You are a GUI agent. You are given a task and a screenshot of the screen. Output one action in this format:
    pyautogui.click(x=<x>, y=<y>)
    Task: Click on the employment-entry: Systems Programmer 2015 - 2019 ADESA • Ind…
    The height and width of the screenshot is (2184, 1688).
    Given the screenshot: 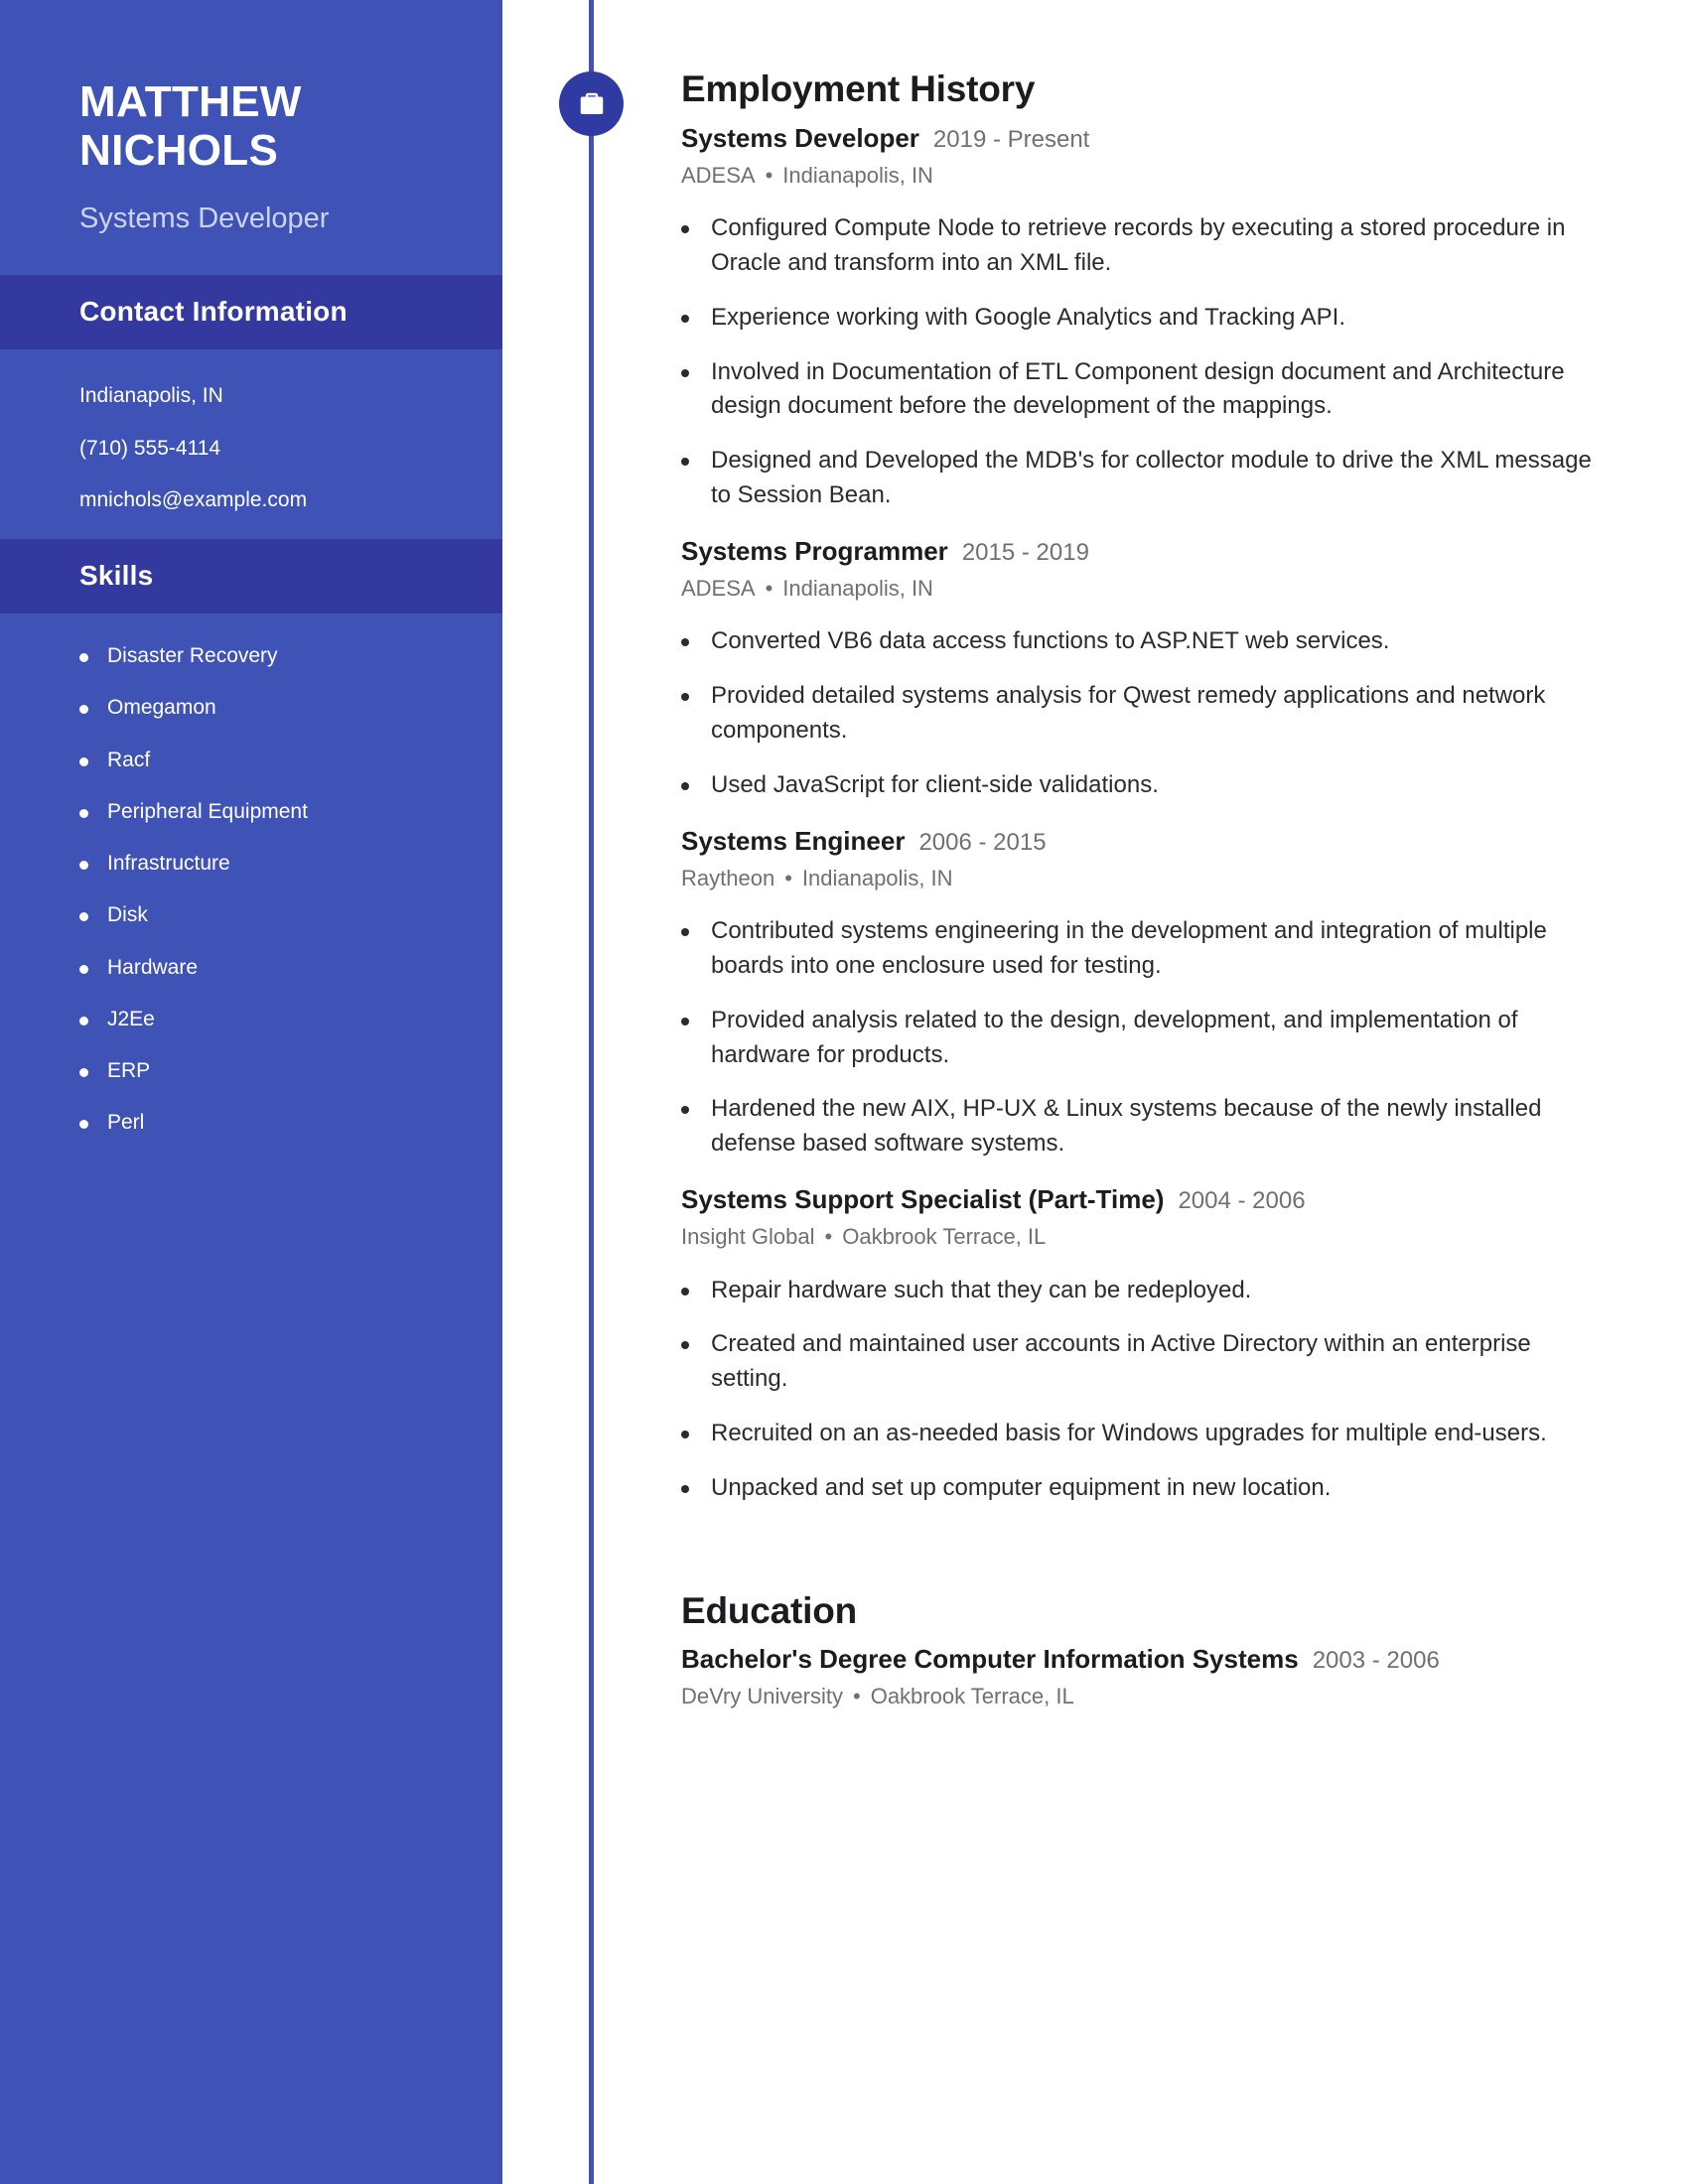 What is the action you would take?
    pyautogui.click(x=1156, y=669)
    